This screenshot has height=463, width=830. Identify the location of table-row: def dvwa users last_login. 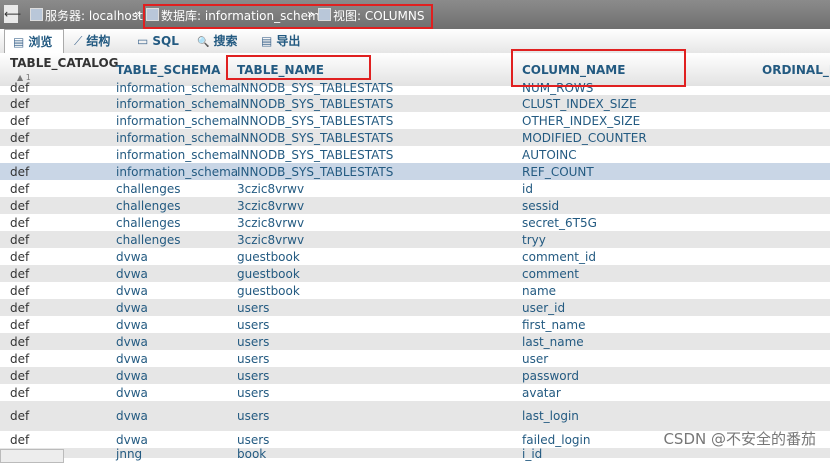
(415, 416).